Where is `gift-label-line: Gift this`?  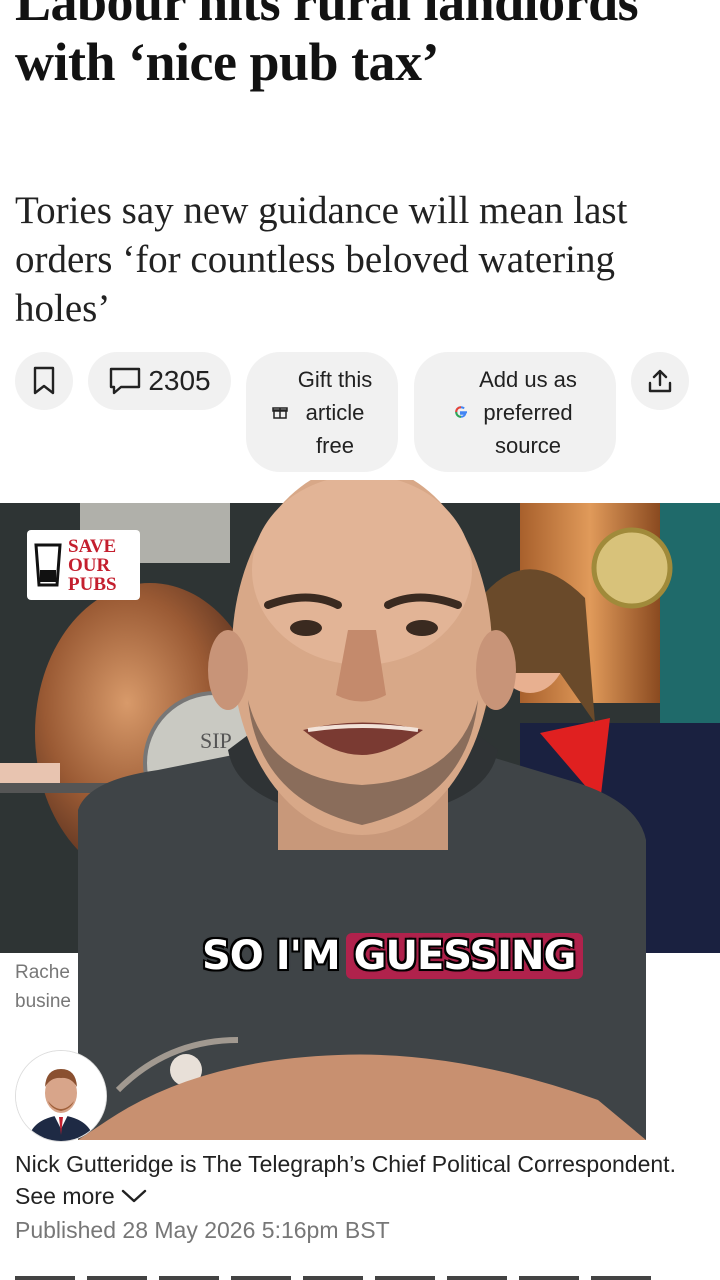 gift-label-line: Gift this is located at coordinates (335, 379).